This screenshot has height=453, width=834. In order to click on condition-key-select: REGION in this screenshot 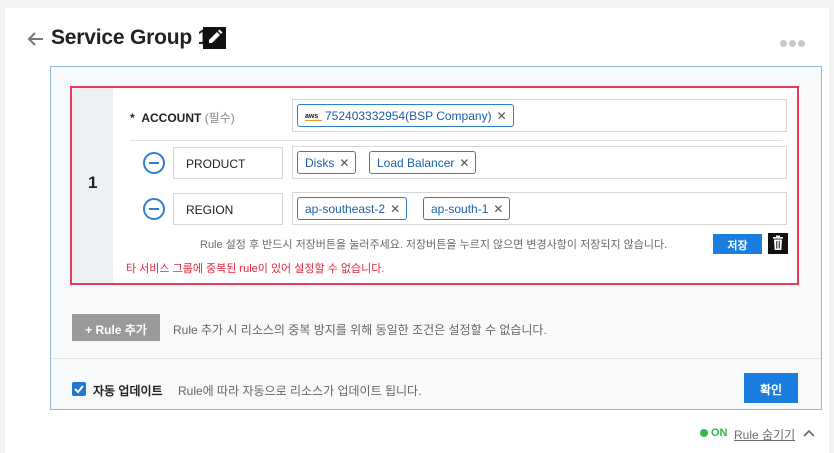, I will do `click(228, 209)`.